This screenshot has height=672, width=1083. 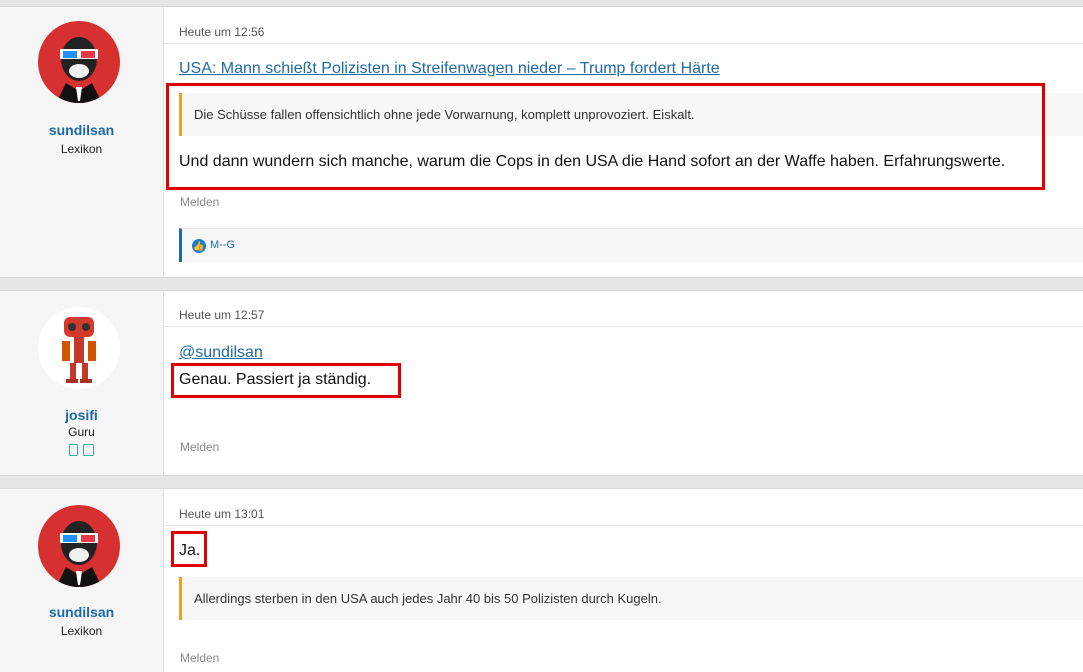 What do you see at coordinates (221, 32) in the screenshot?
I see `post-timestamp: Heute um 12:56` at bounding box center [221, 32].